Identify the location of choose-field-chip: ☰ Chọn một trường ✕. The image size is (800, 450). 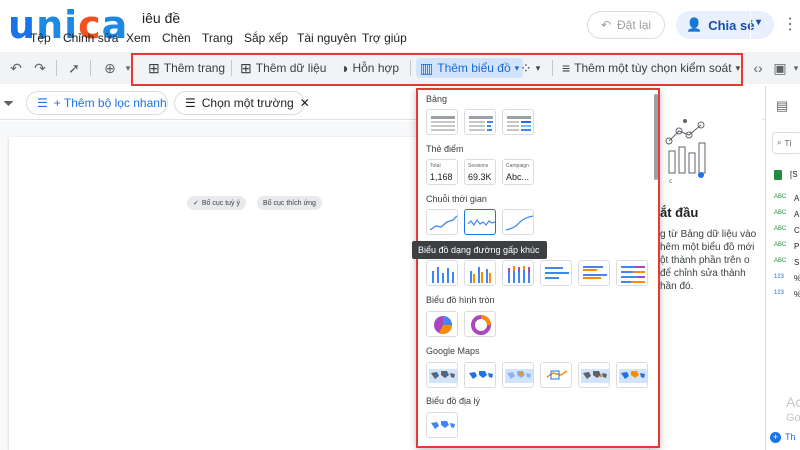
(242, 103).